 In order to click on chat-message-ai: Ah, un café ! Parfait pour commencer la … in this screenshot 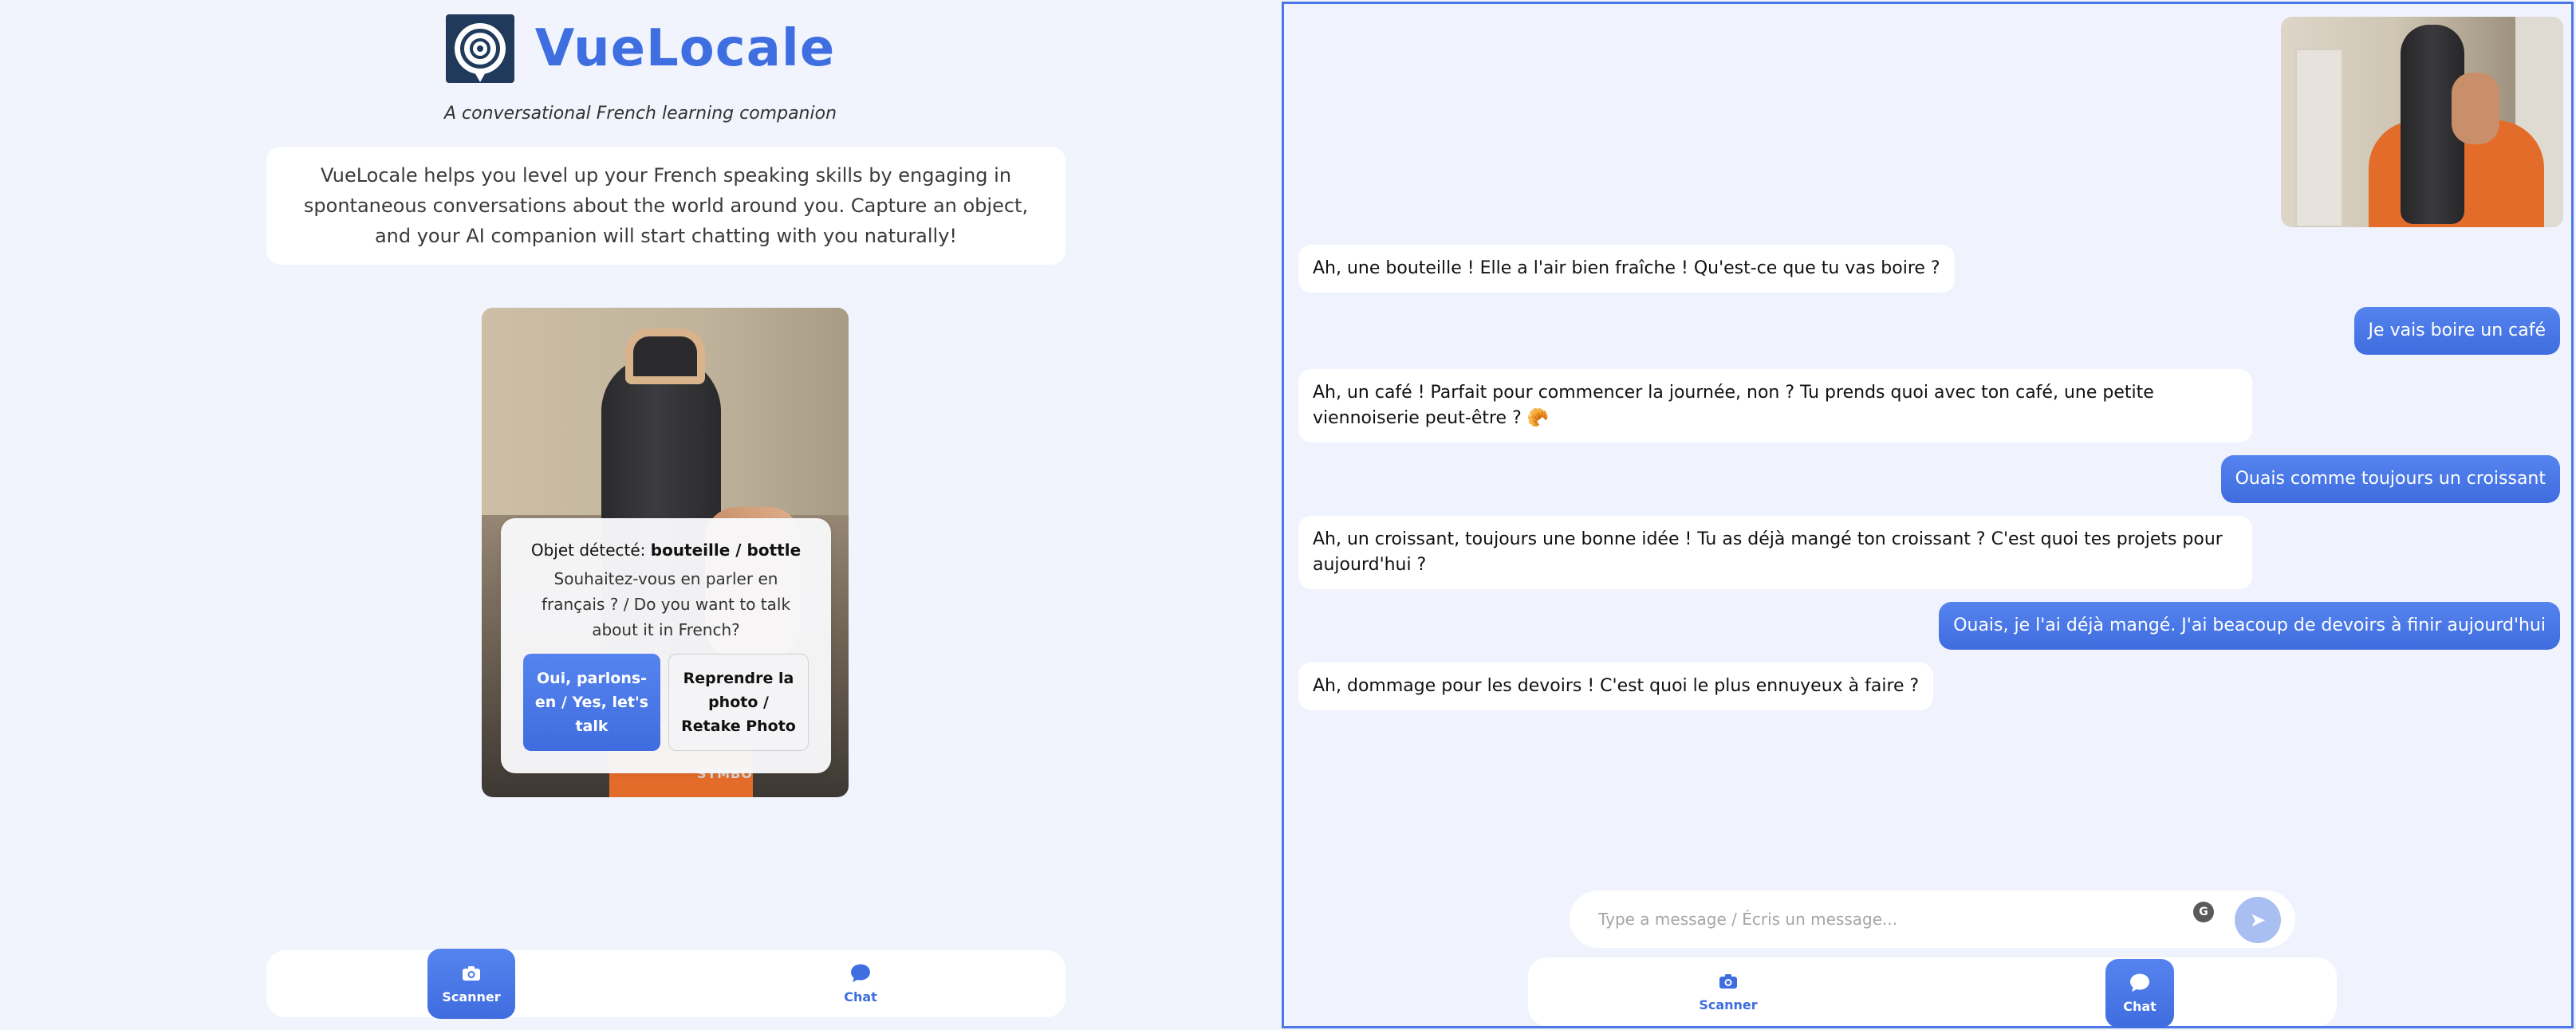, I will do `click(1775, 405)`.